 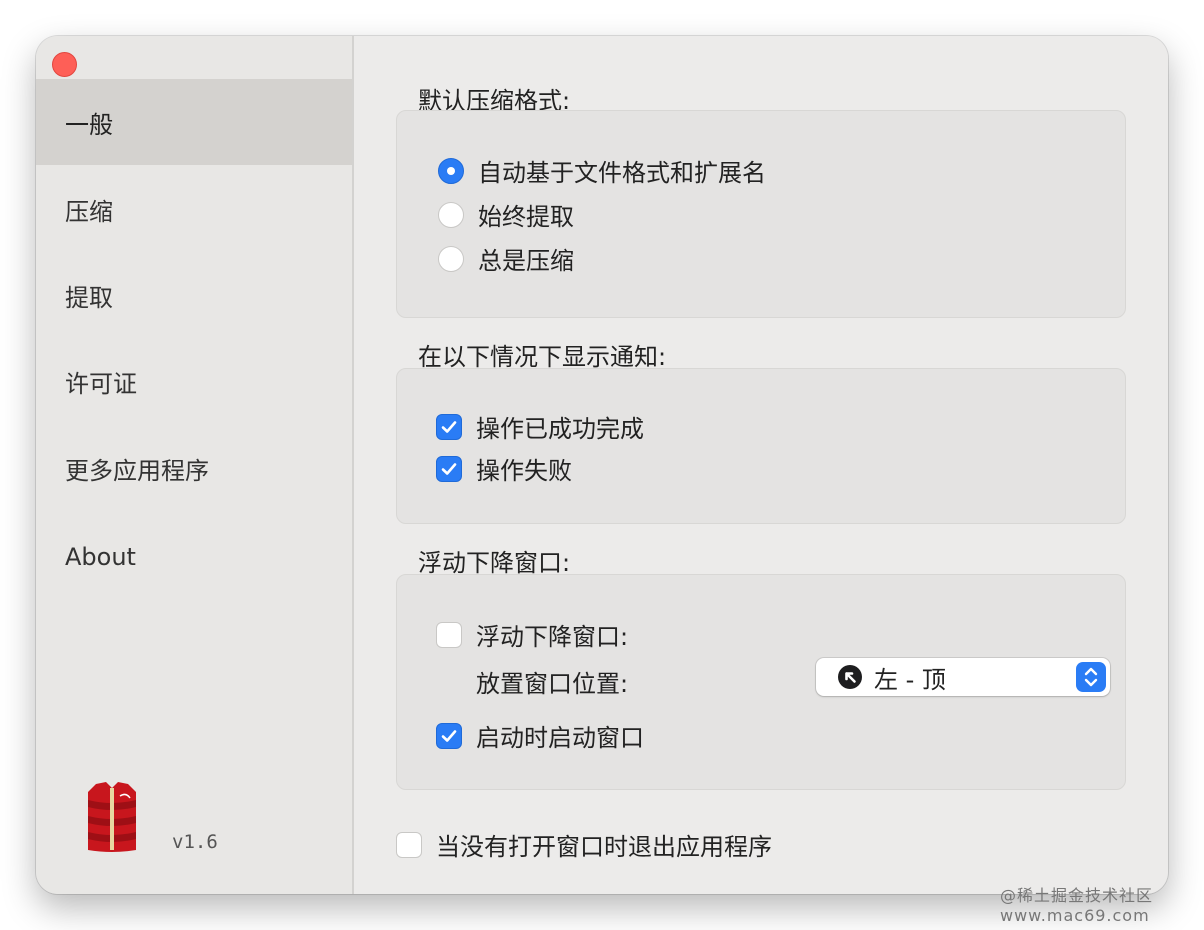 I want to click on sidebar-item-extract: 提取, so click(x=194, y=295).